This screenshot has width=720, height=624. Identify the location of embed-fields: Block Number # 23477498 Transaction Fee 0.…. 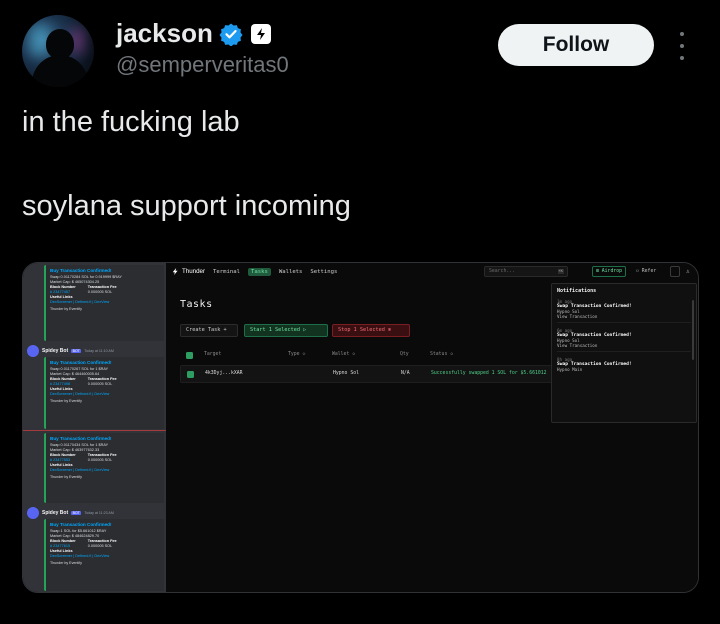
(105, 382).